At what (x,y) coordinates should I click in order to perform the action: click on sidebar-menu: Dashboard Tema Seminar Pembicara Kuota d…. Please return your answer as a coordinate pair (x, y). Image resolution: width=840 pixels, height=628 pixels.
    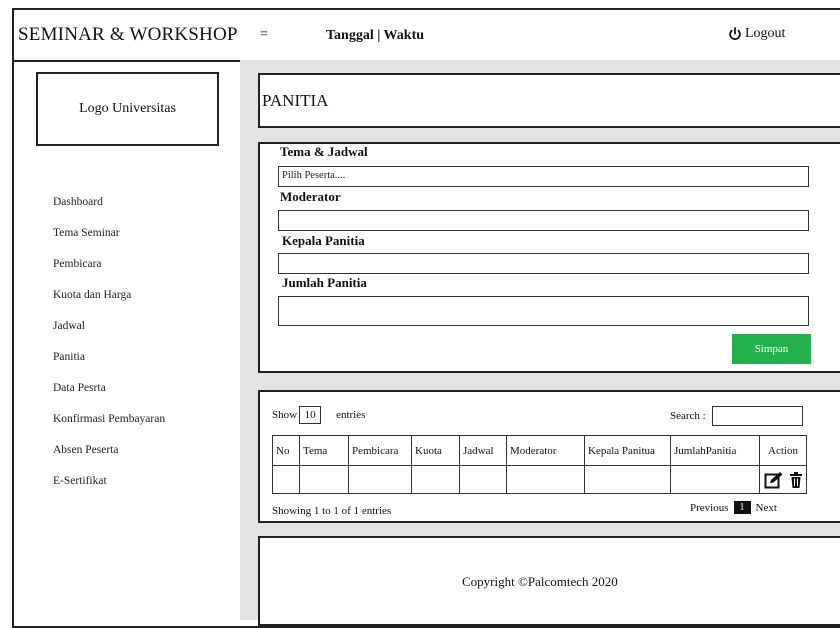
    Looking at the image, I should click on (109, 349).